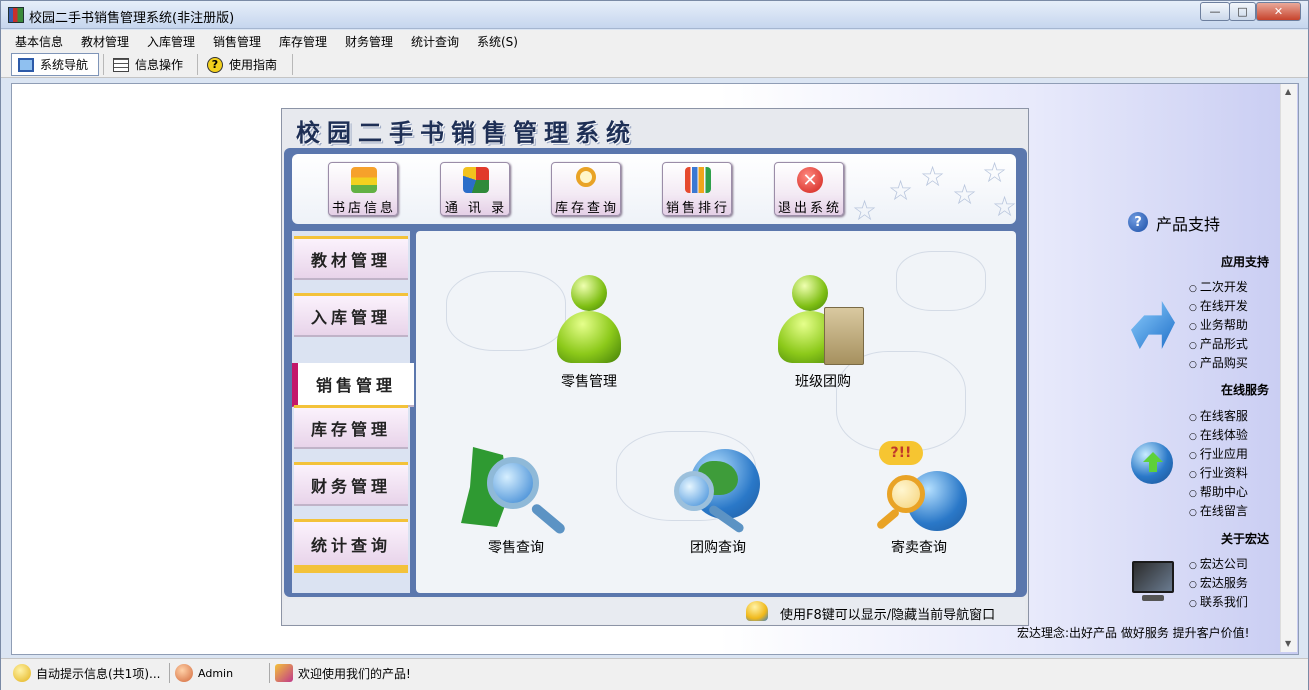 The image size is (1309, 690). What do you see at coordinates (919, 487) in the screenshot?
I see `question-globe-icon: ?!!` at bounding box center [919, 487].